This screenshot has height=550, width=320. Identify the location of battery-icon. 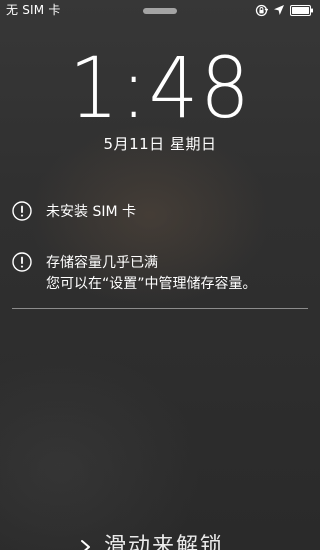
(302, 10).